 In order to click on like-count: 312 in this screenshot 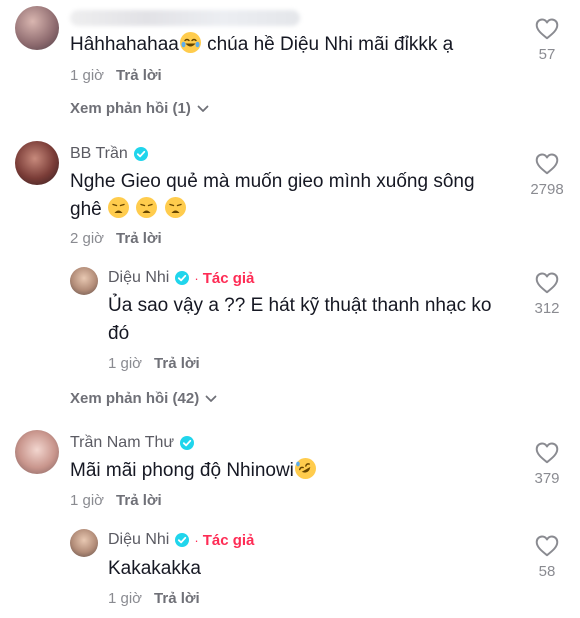, I will do `click(547, 308)`.